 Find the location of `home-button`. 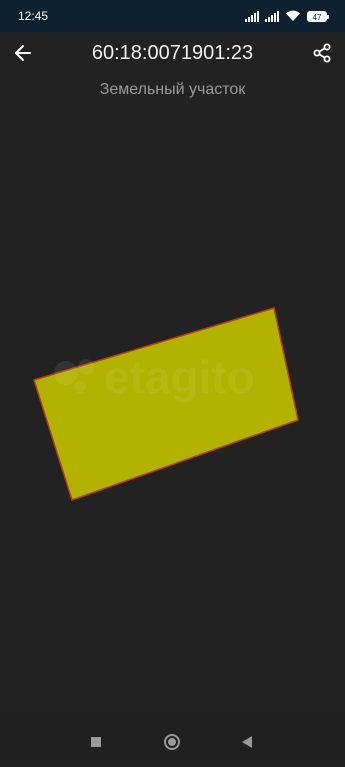

home-button is located at coordinates (172, 742).